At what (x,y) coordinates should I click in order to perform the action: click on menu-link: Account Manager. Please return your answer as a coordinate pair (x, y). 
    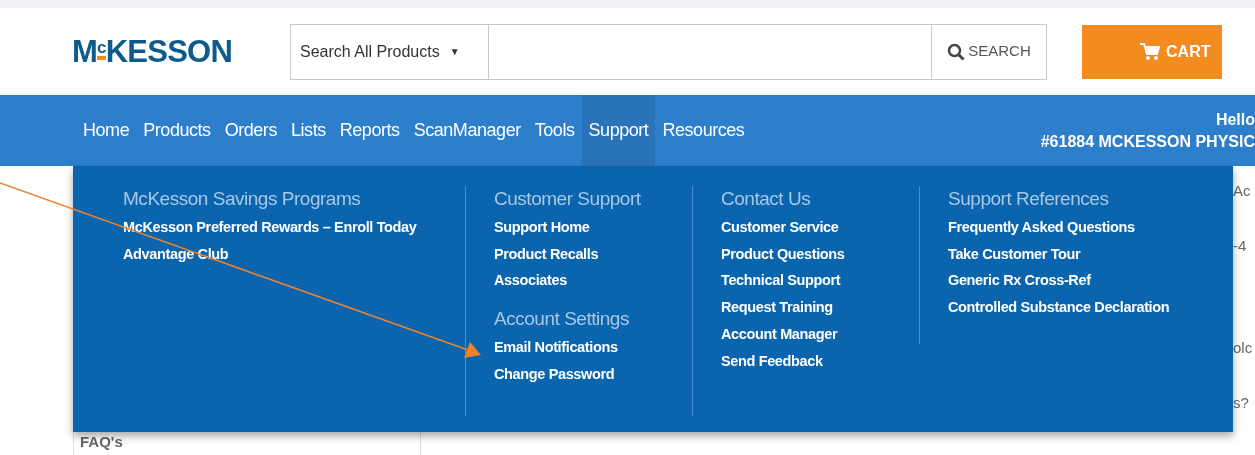
    Looking at the image, I should click on (779, 334).